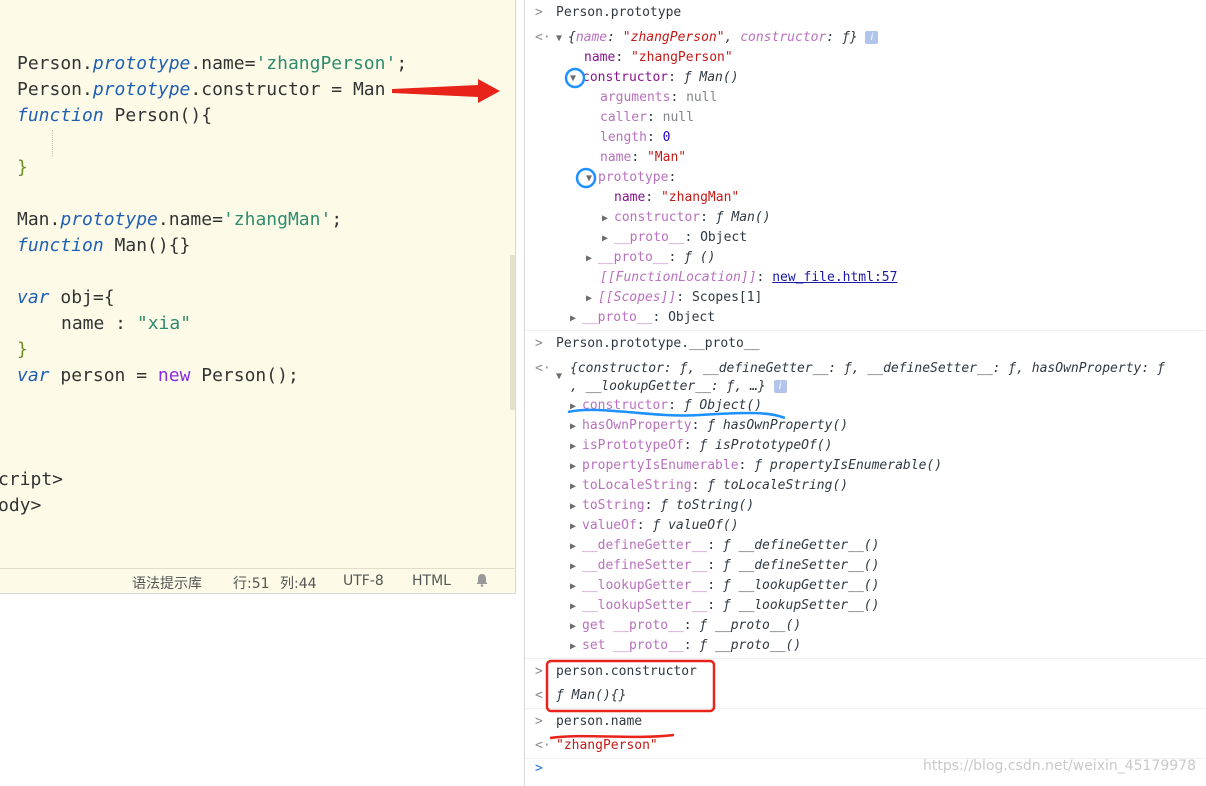  Describe the element at coordinates (834, 277) in the screenshot. I see `source-link: new_file.html:57` at that location.